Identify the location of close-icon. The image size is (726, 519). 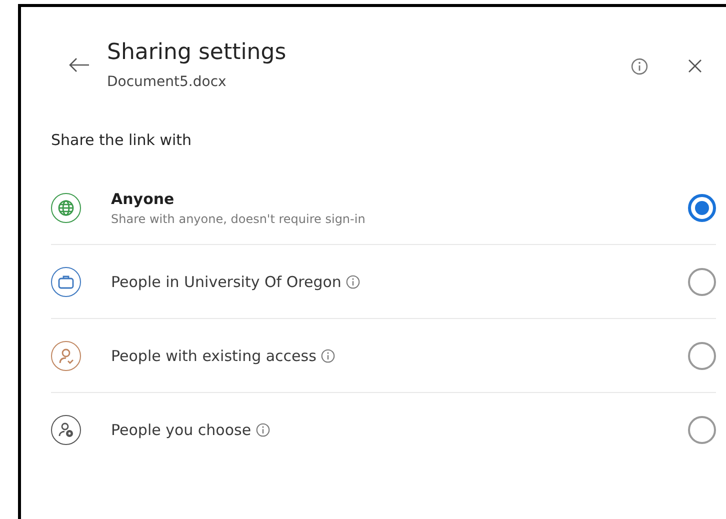
(695, 66).